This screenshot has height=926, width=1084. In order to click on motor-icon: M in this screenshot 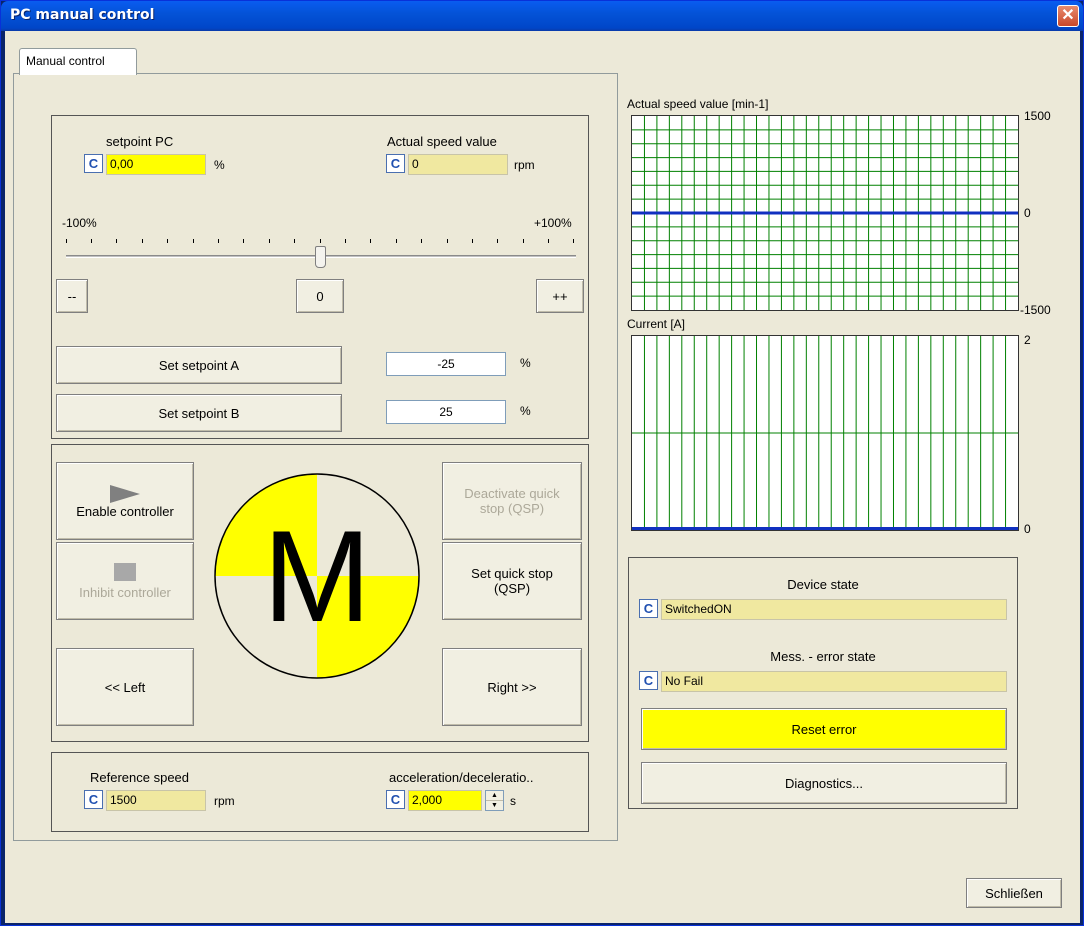, I will do `click(317, 576)`.